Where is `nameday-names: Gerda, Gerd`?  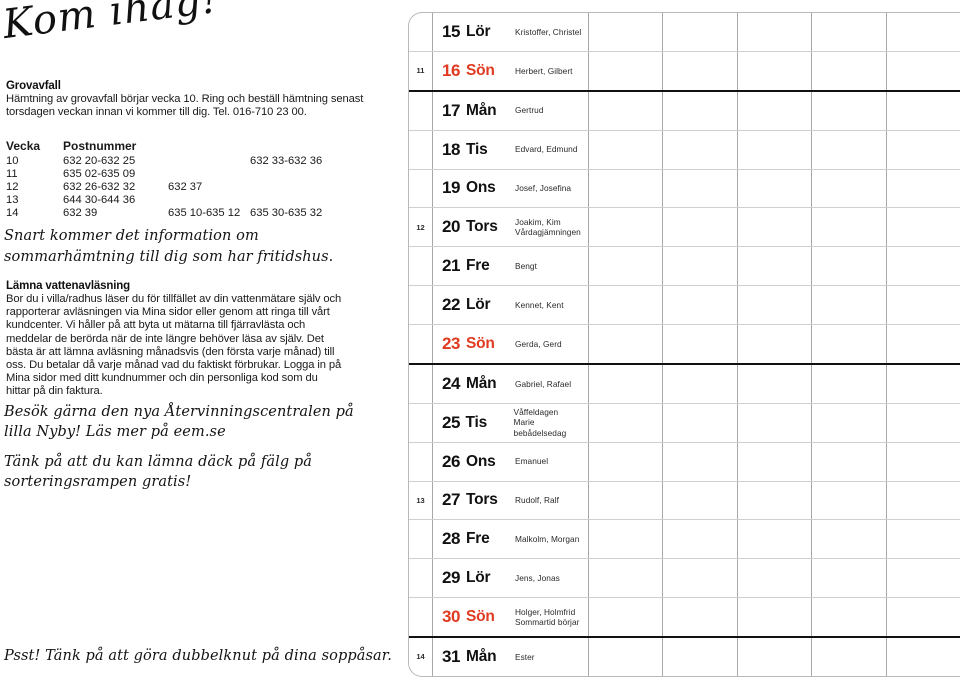 nameday-names: Gerda, Gerd is located at coordinates (536, 344).